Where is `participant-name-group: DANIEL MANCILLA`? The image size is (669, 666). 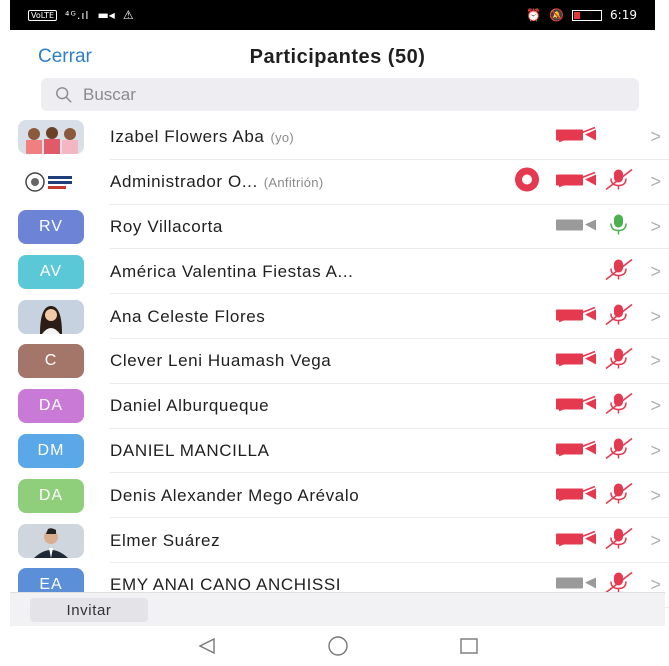 participant-name-group: DANIEL MANCILLA is located at coordinates (190, 451).